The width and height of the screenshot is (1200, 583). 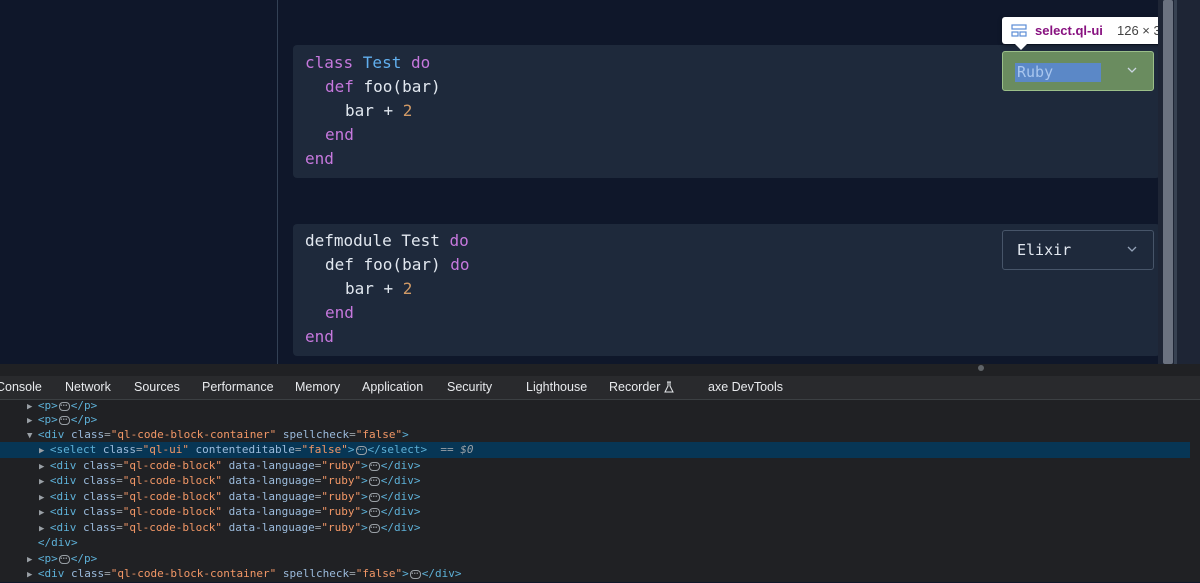 I want to click on code-line: def foo(bar), so click(x=383, y=86).